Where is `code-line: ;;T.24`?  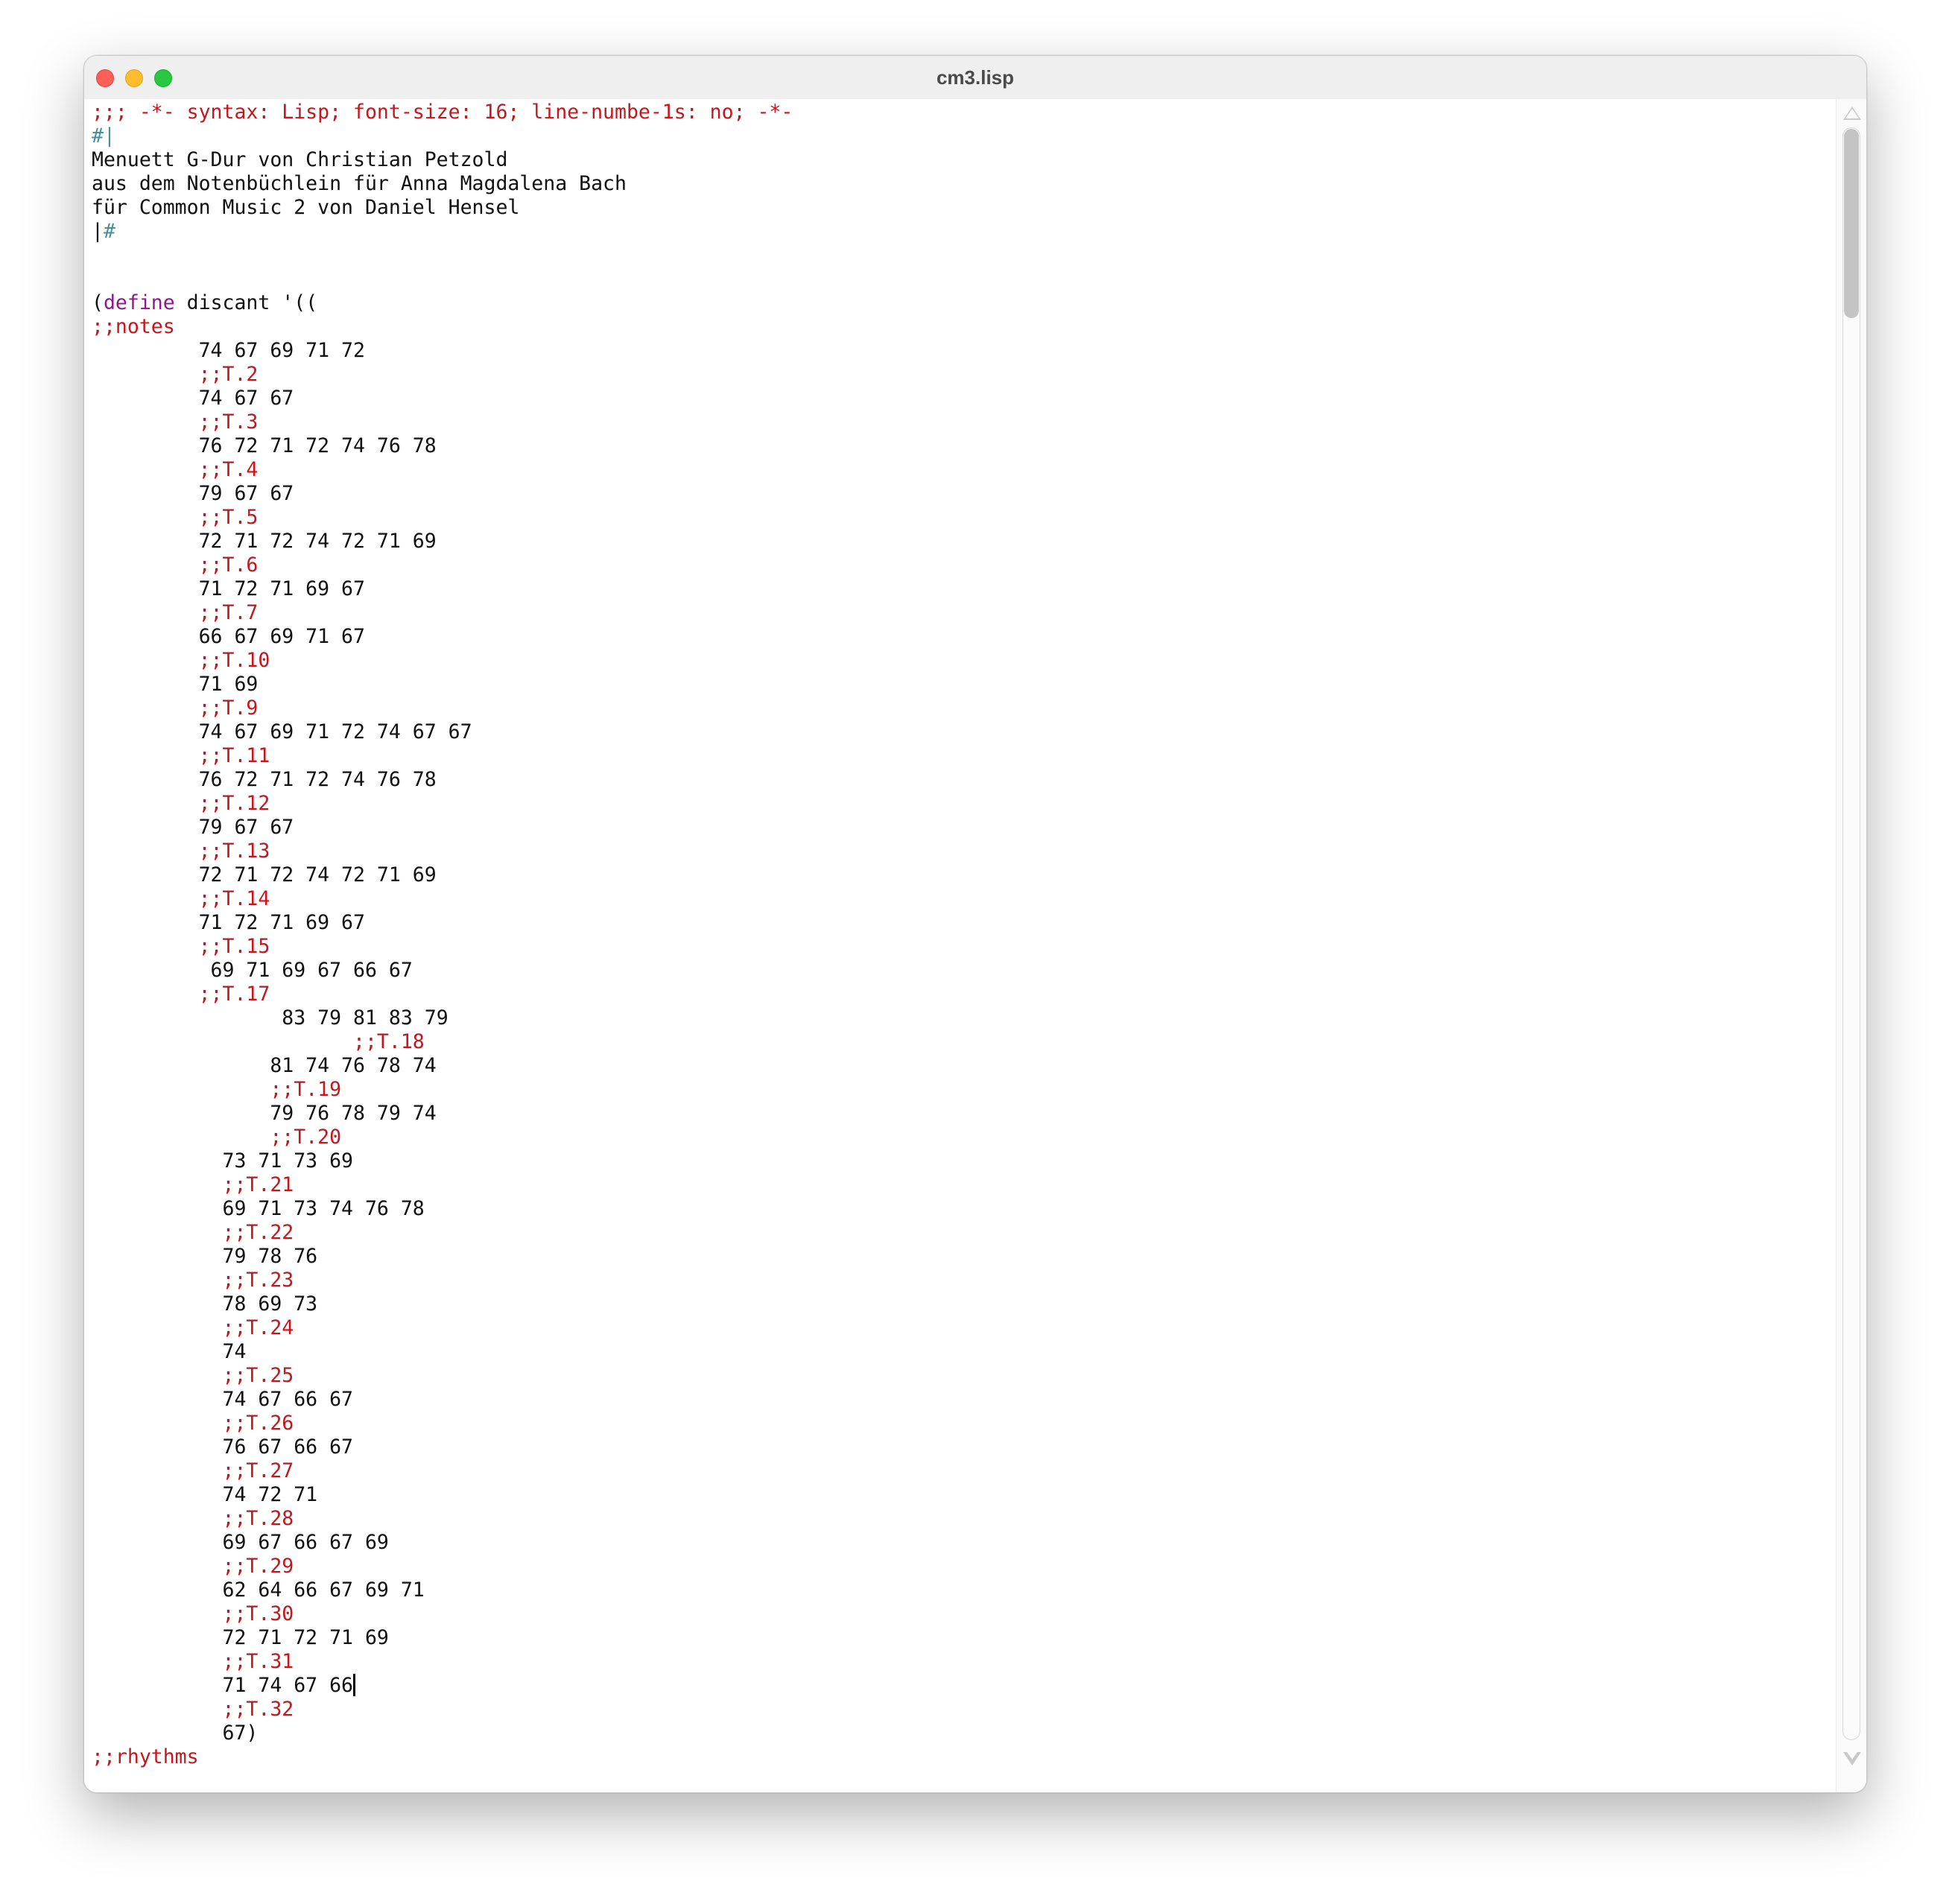
code-line: ;;T.24 is located at coordinates (443, 1328).